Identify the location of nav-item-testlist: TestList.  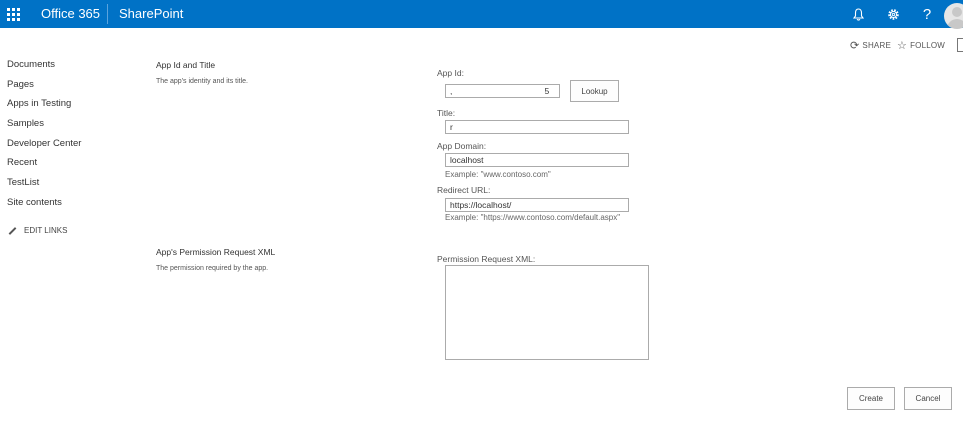
(23, 182).